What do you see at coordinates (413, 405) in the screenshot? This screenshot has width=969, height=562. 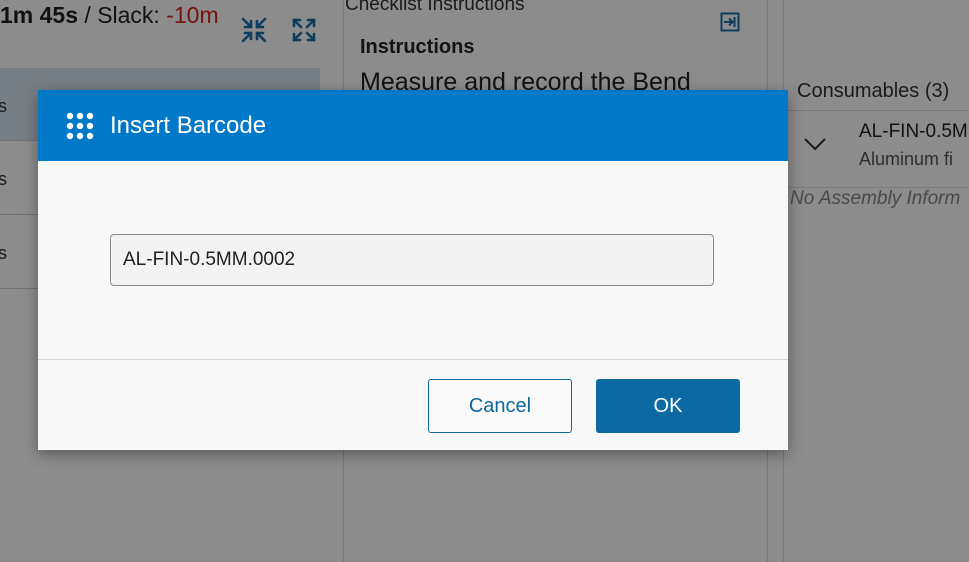 I see `dialog-footer: Cancel OK` at bounding box center [413, 405].